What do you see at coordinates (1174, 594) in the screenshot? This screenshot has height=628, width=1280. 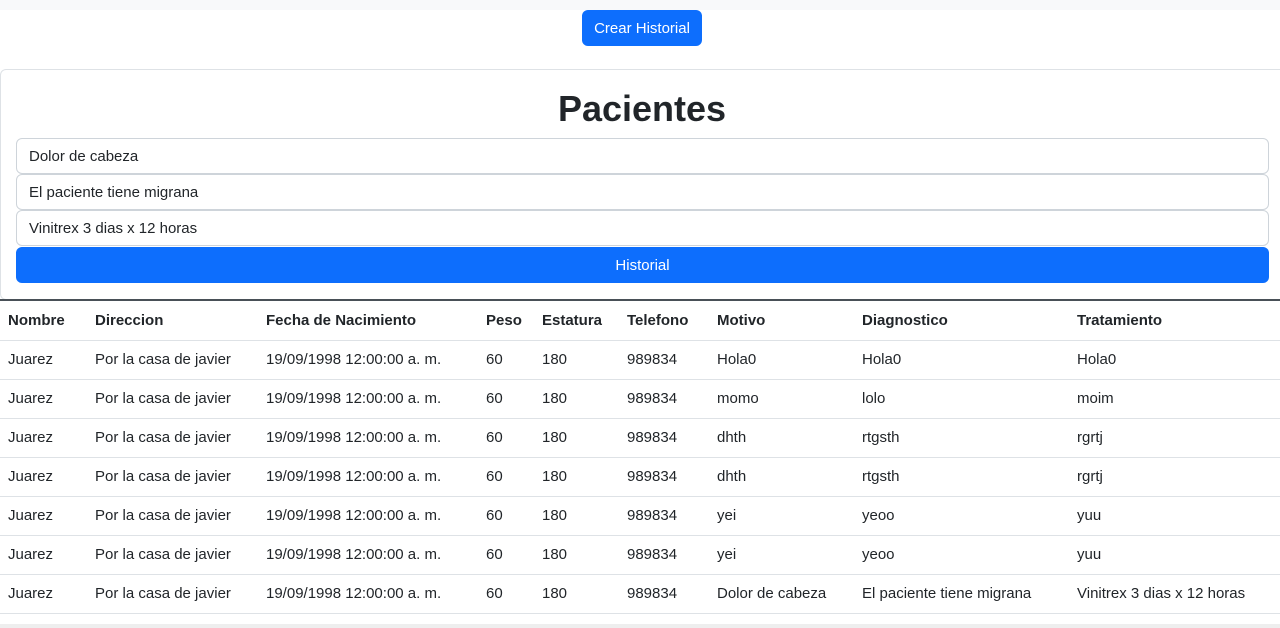 I see `cell-tratamiento: Vinitrex 3 dias x 12 horas` at bounding box center [1174, 594].